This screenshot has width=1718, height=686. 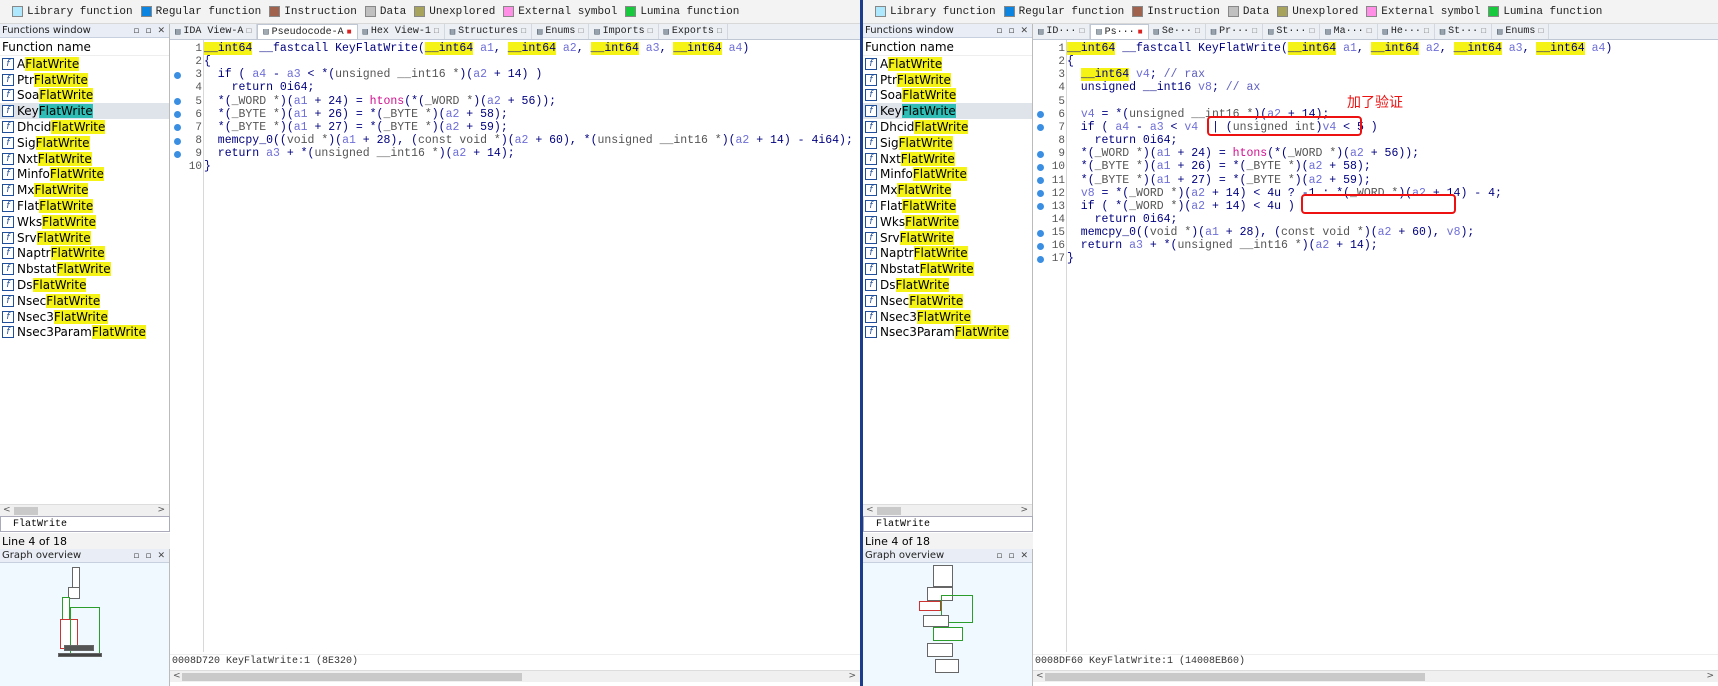 What do you see at coordinates (1292, 31) in the screenshot?
I see `tab-4: ▤ St··· □` at bounding box center [1292, 31].